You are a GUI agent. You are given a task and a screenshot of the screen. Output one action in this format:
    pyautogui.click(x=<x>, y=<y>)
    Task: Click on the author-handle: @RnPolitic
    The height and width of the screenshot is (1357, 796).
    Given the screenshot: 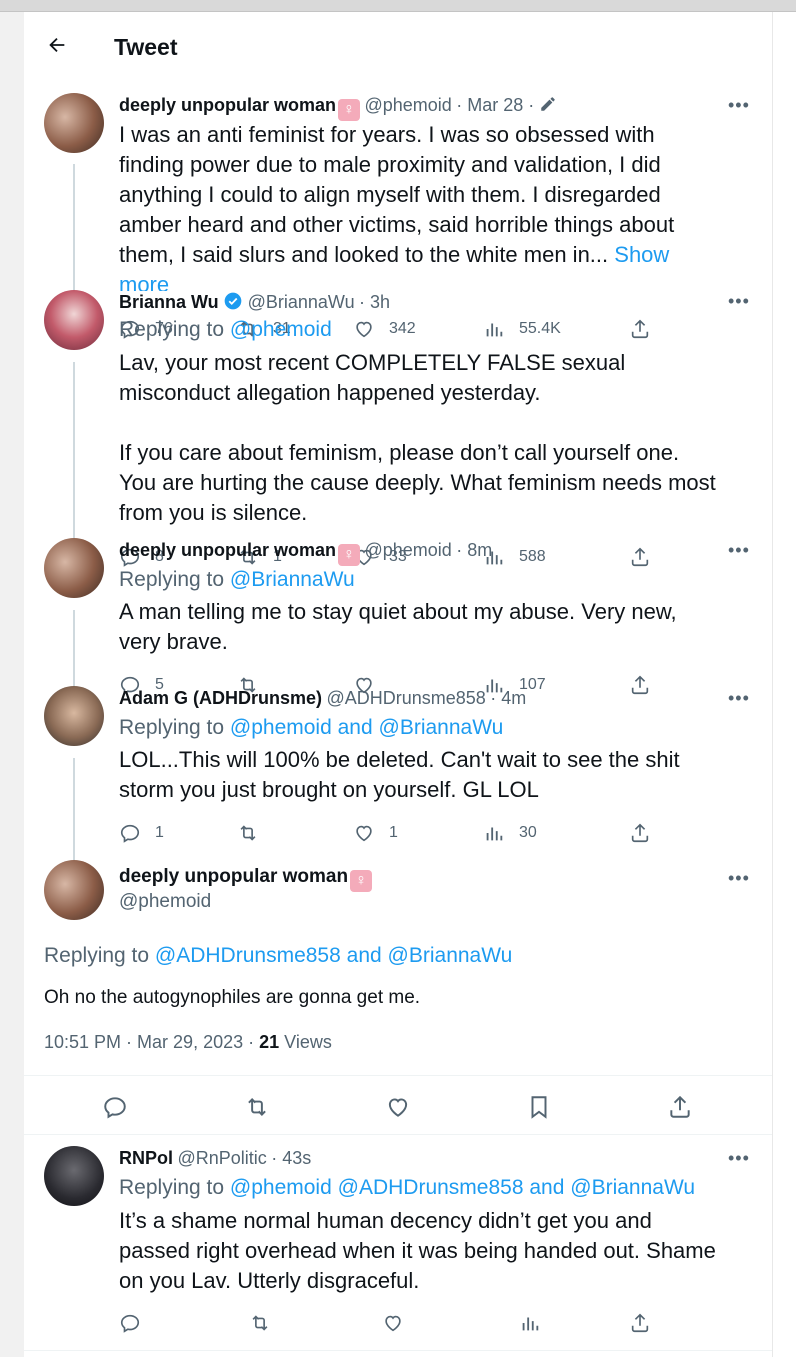 What is the action you would take?
    pyautogui.click(x=221, y=1158)
    